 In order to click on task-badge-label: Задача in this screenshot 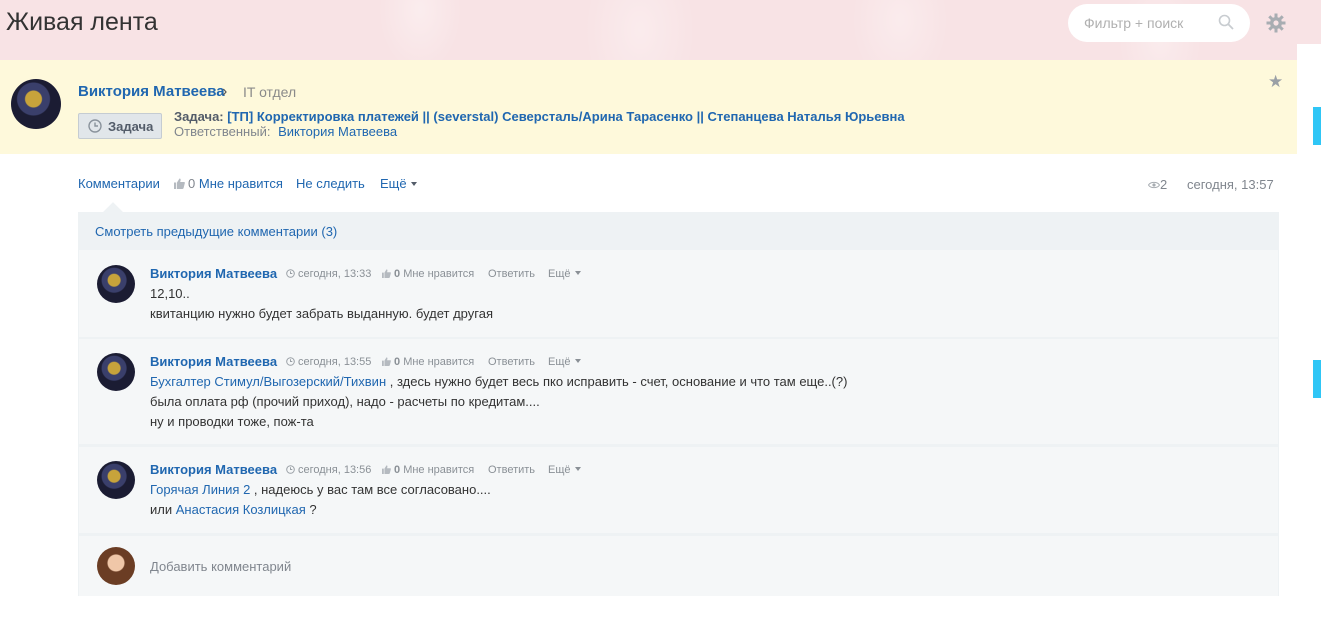, I will do `click(131, 126)`.